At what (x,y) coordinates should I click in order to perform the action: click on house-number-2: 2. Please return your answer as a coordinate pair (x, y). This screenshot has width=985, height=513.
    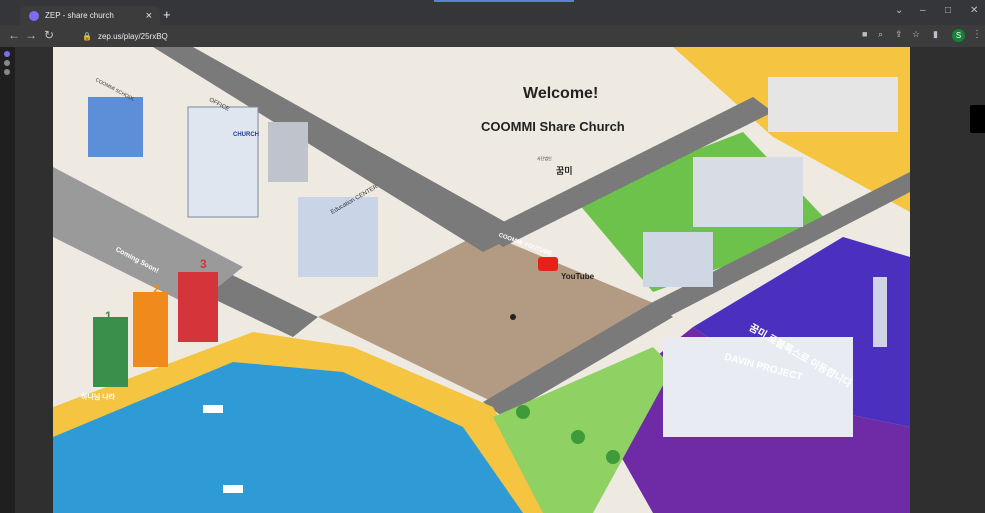
    Looking at the image, I should click on (156, 289).